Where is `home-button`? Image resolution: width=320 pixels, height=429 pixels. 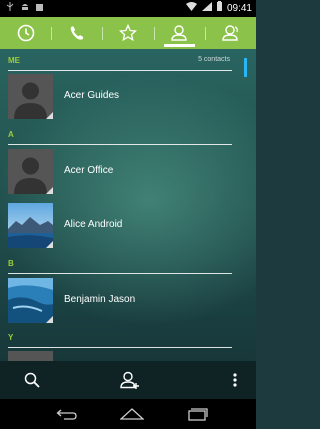
home-button is located at coordinates (132, 414).